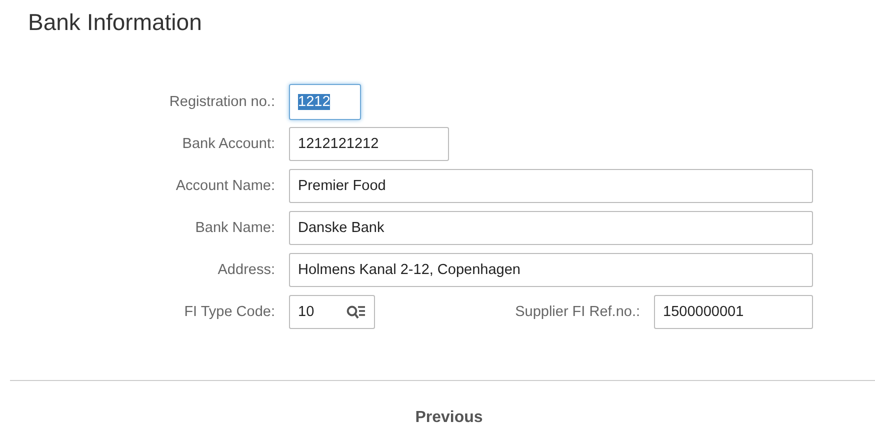 This screenshot has width=875, height=436. I want to click on field-label: Account Name:, so click(225, 186).